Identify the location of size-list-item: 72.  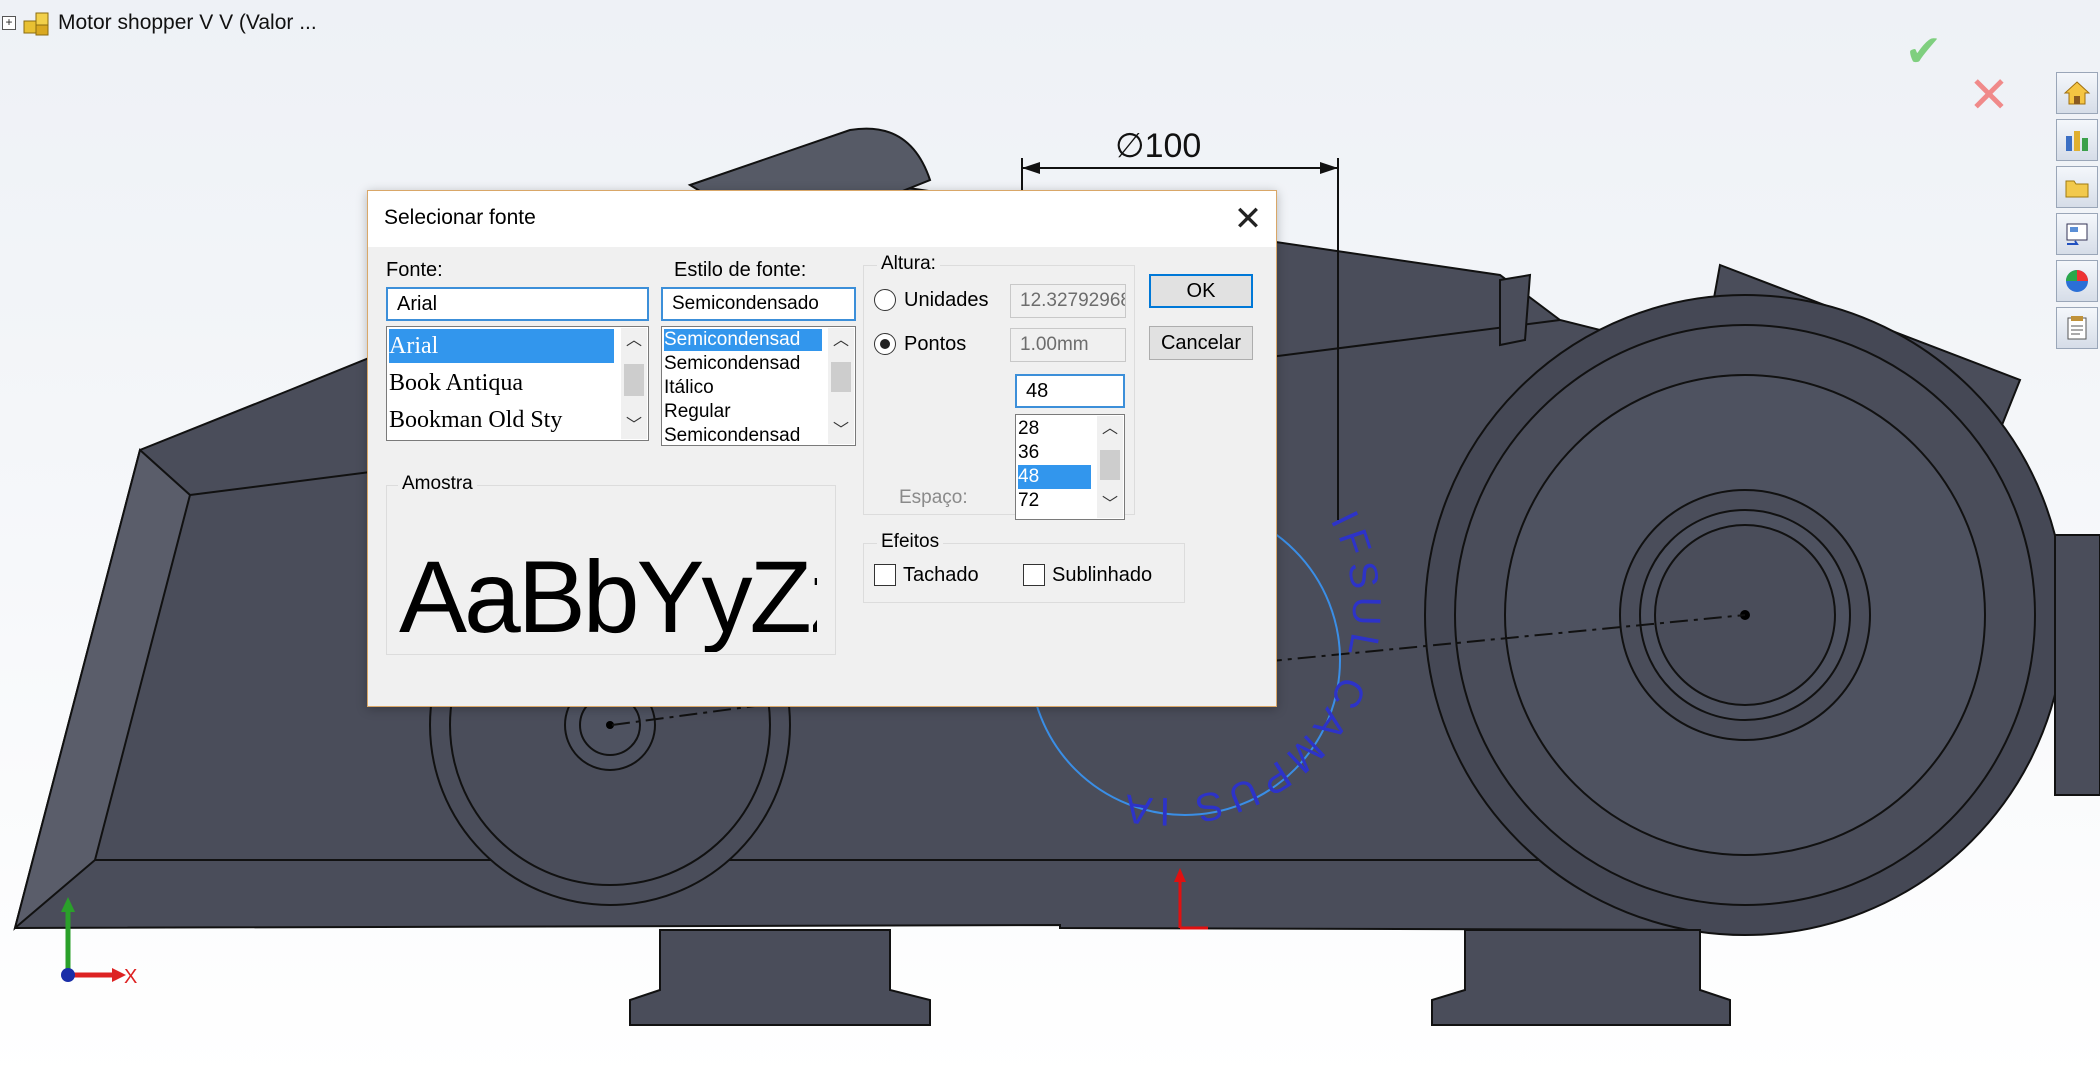
(1054, 501).